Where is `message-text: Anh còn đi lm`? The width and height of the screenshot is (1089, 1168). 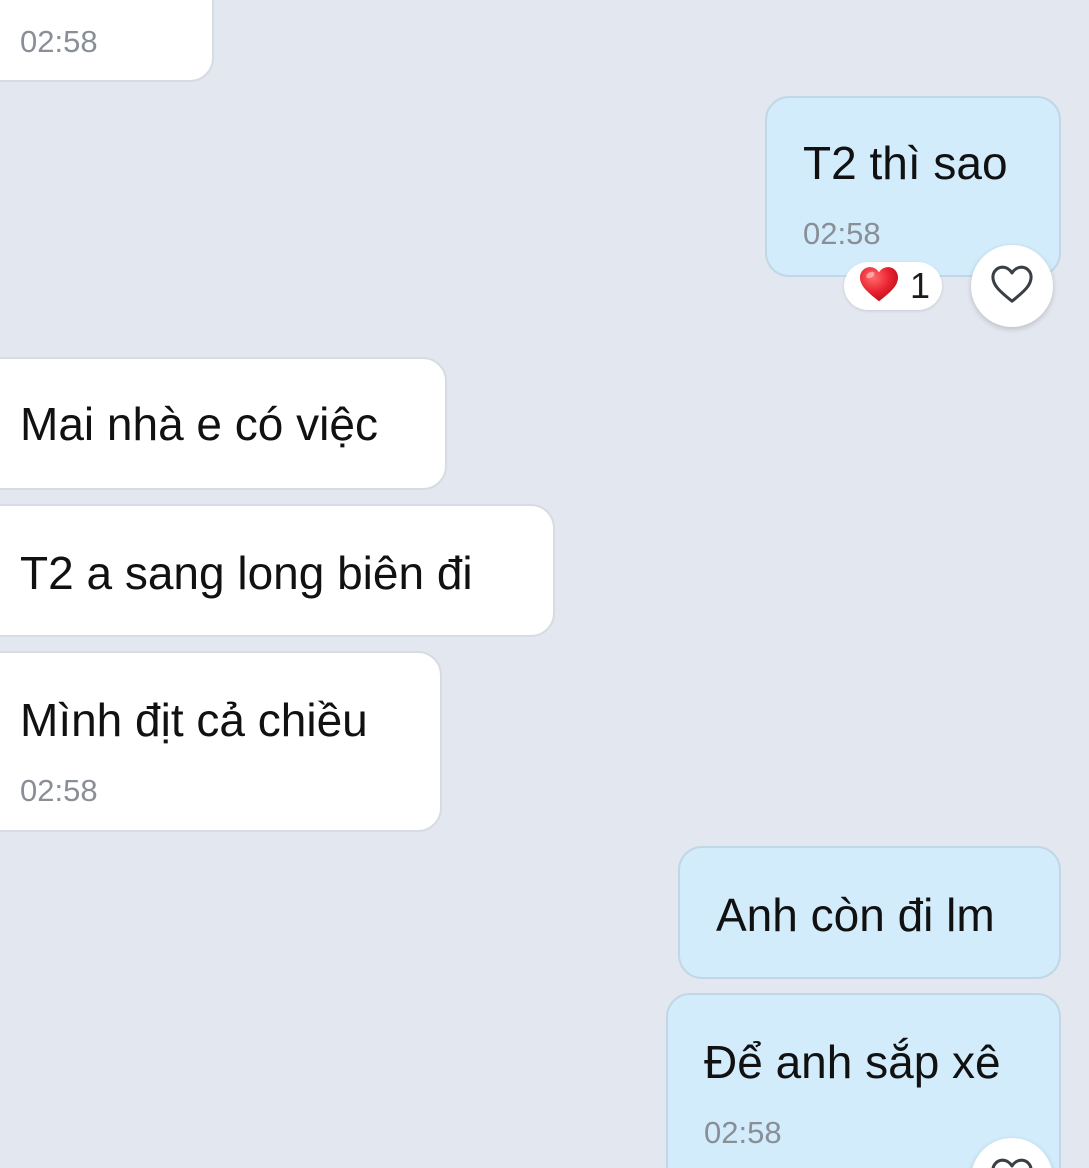 message-text: Anh còn đi lm is located at coordinates (855, 915).